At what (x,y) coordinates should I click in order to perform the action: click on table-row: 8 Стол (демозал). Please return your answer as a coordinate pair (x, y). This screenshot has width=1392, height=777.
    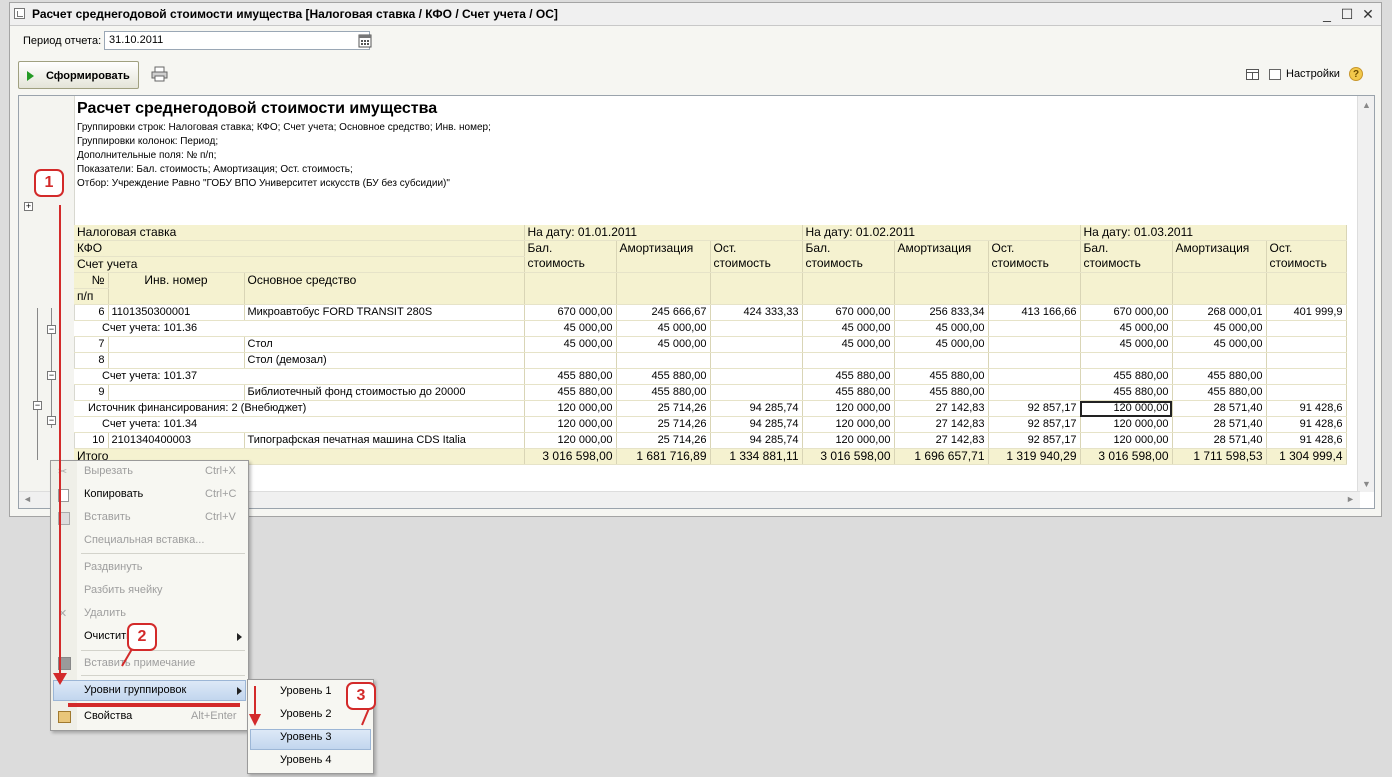
    Looking at the image, I should click on (710, 360).